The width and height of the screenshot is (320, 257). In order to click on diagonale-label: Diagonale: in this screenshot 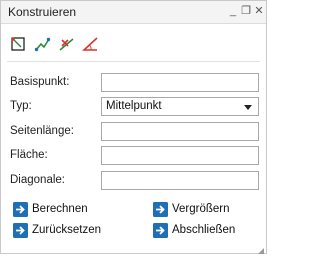, I will do `click(37, 180)`.